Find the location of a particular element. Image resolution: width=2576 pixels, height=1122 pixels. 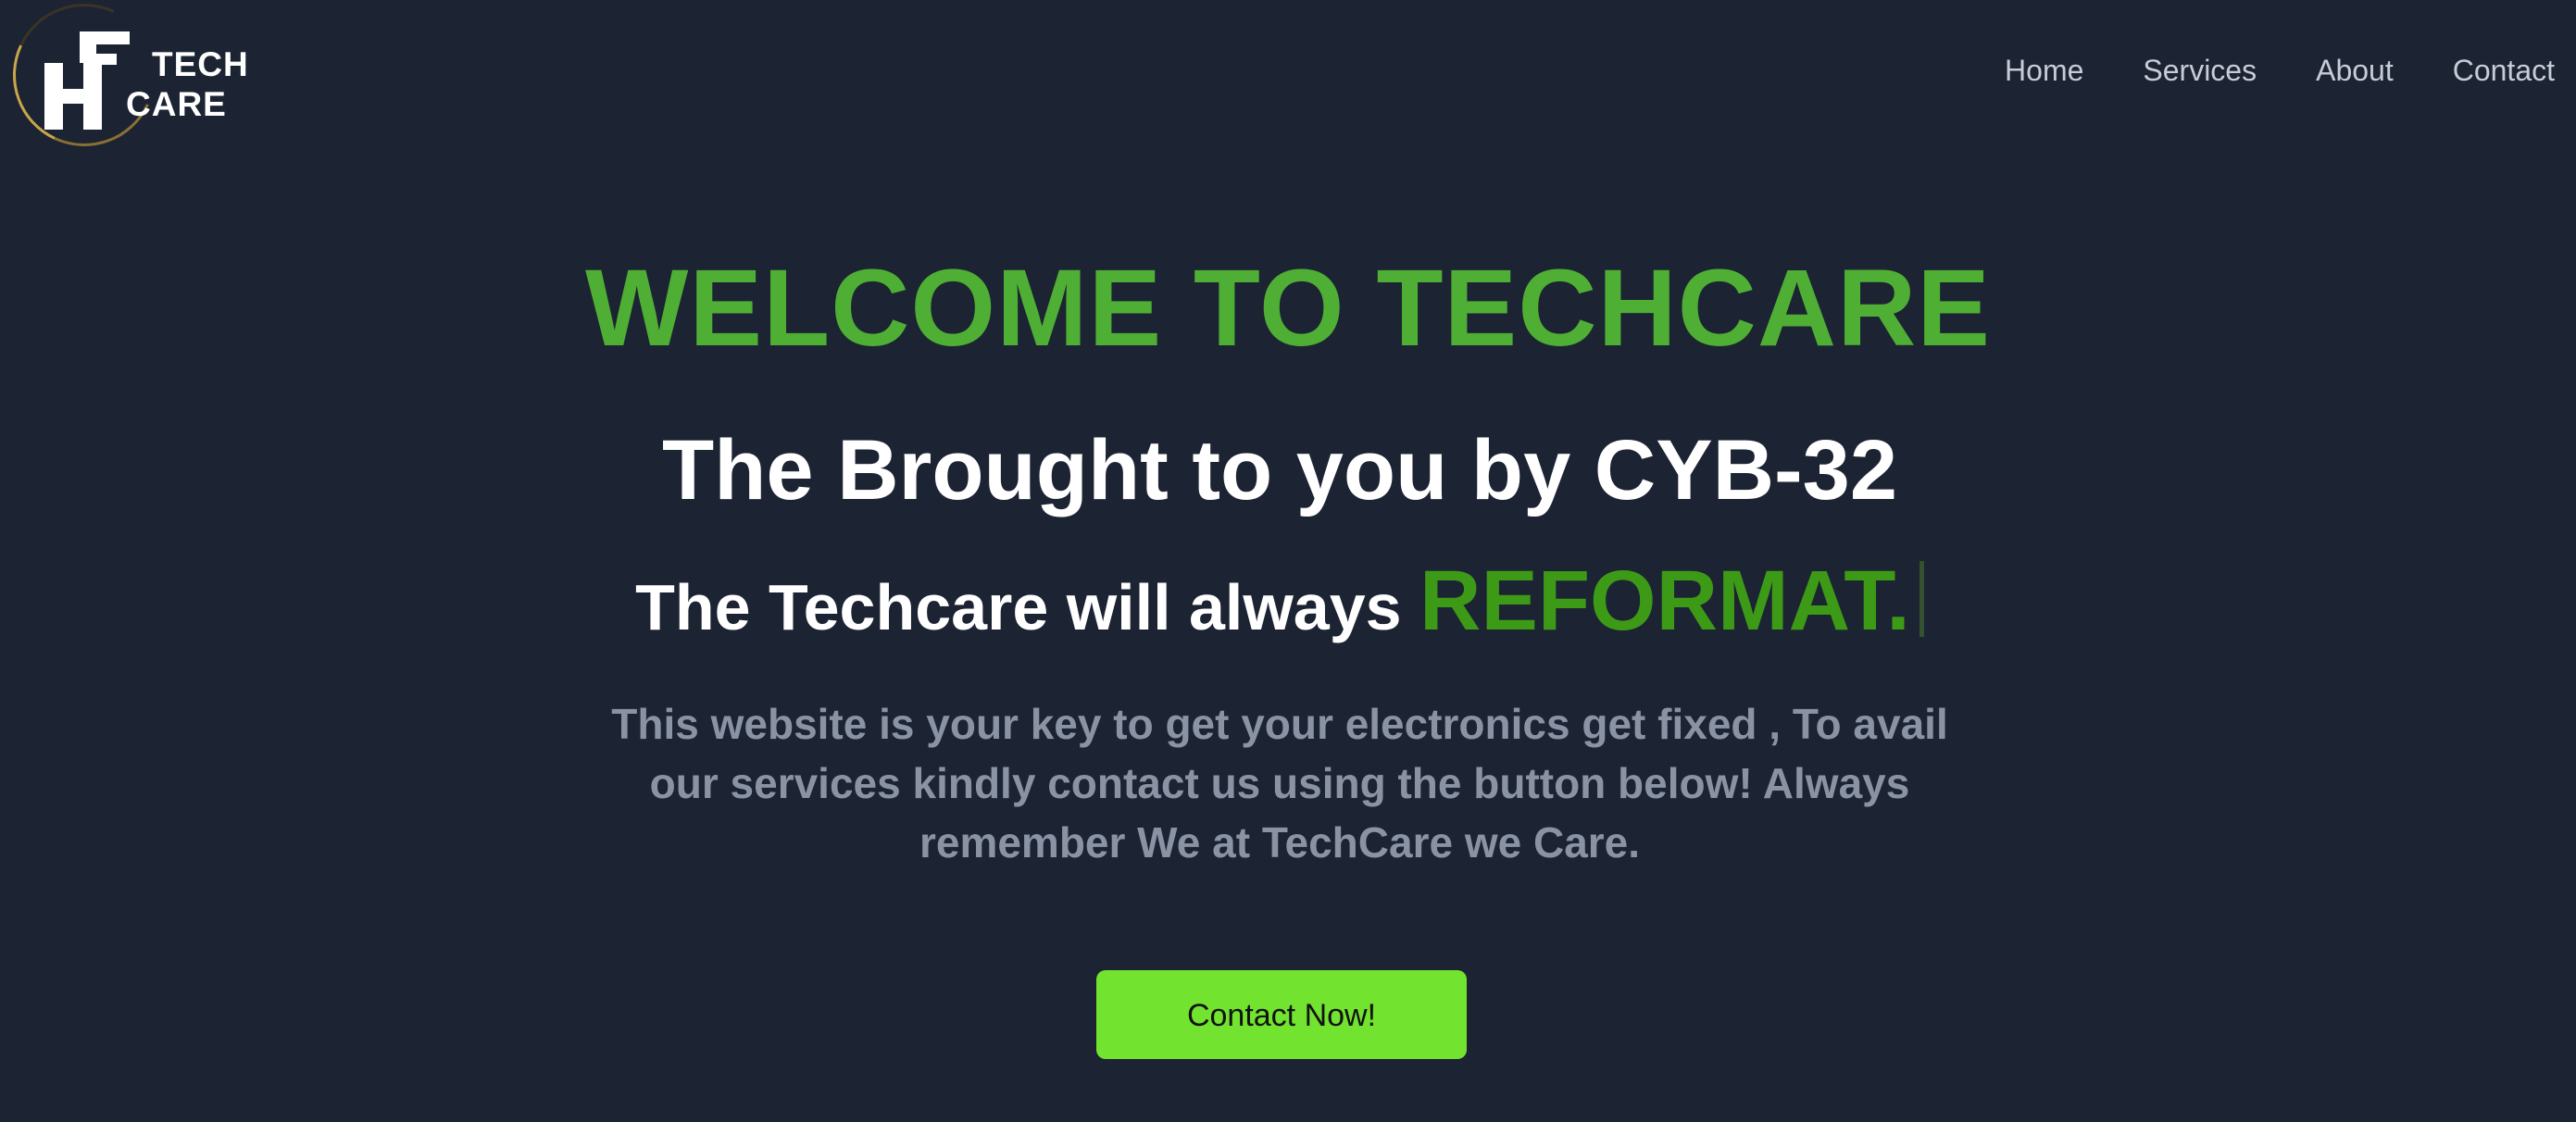

nav-link-about: About is located at coordinates (2355, 70).